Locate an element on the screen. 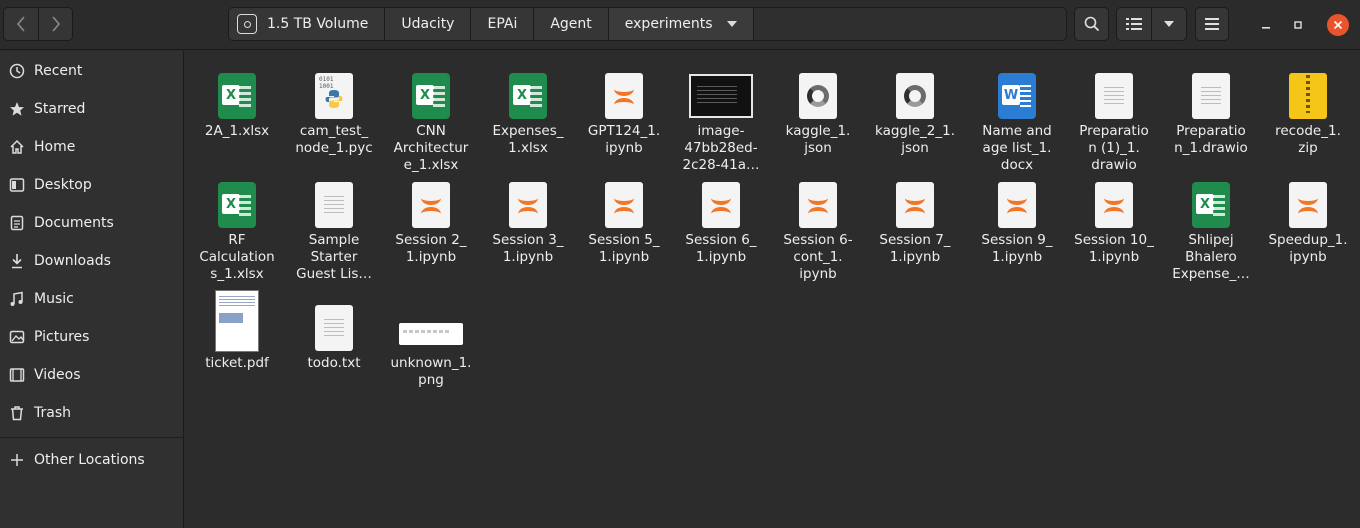  sidebar-item-home: Home is located at coordinates (92, 147).